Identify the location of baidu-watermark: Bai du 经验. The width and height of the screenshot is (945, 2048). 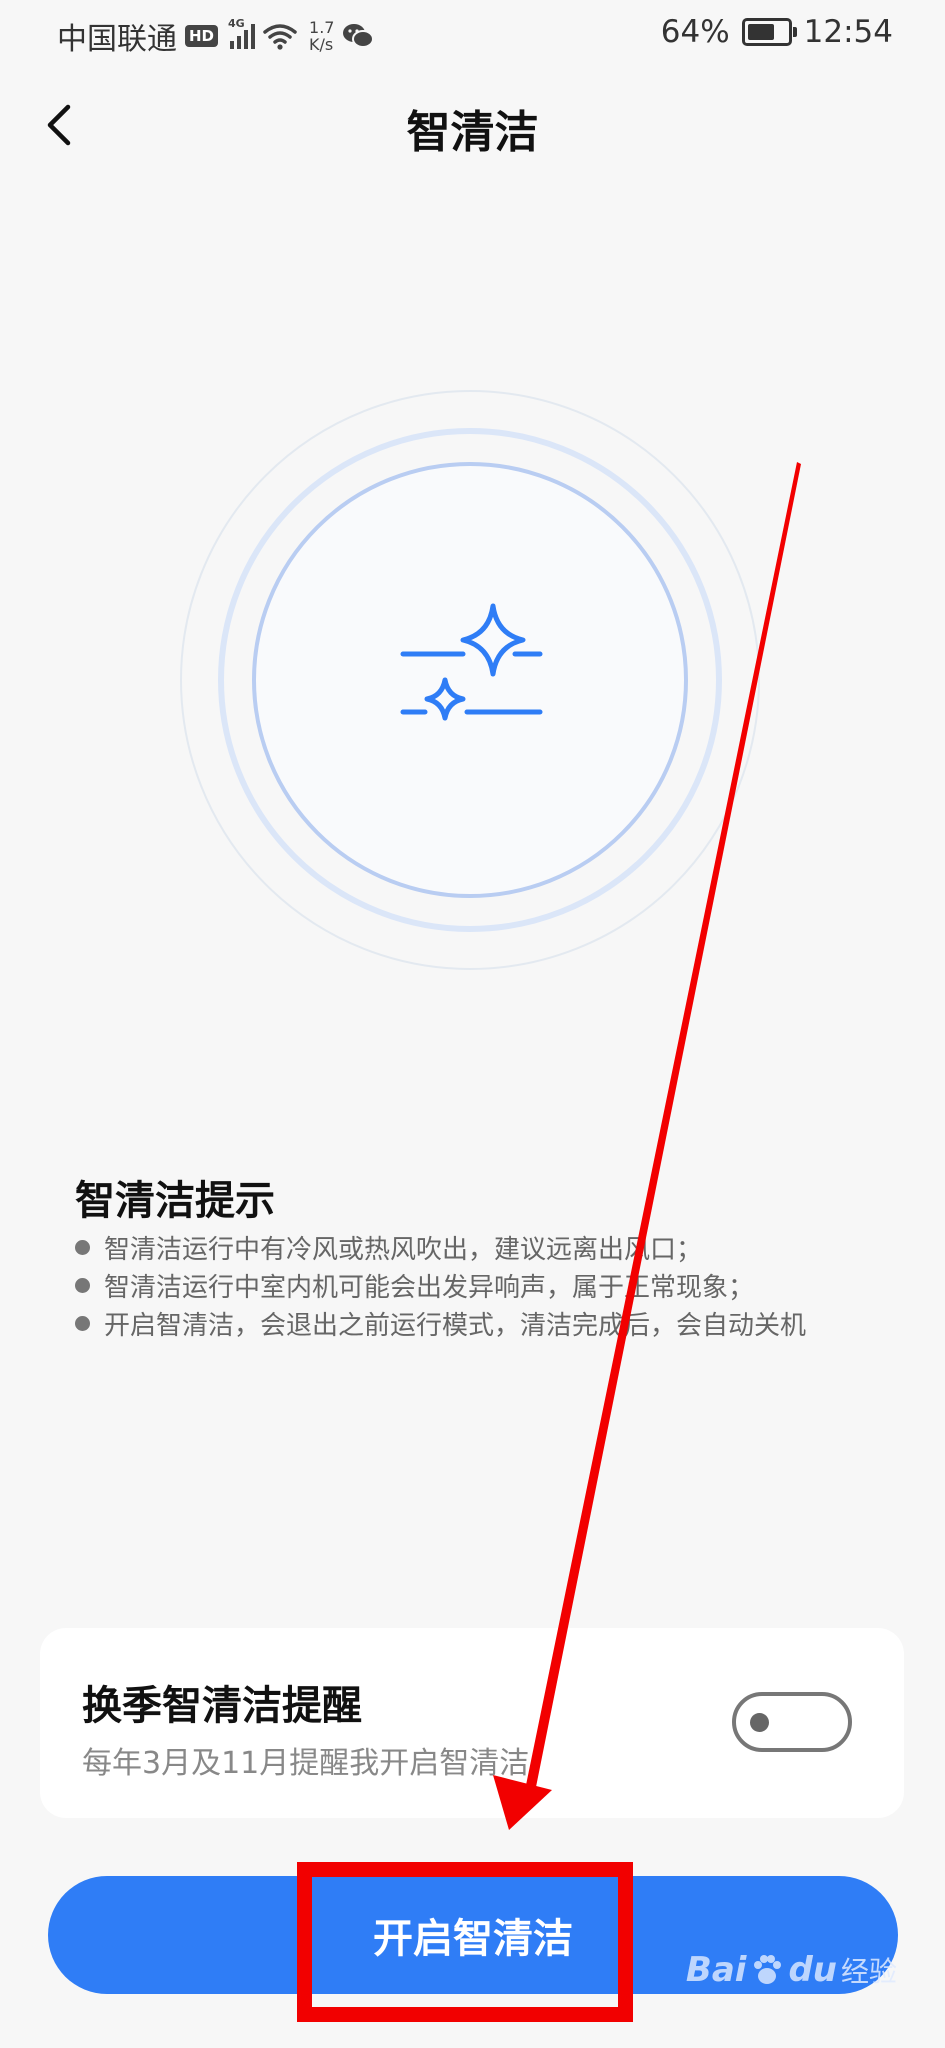
(791, 1970).